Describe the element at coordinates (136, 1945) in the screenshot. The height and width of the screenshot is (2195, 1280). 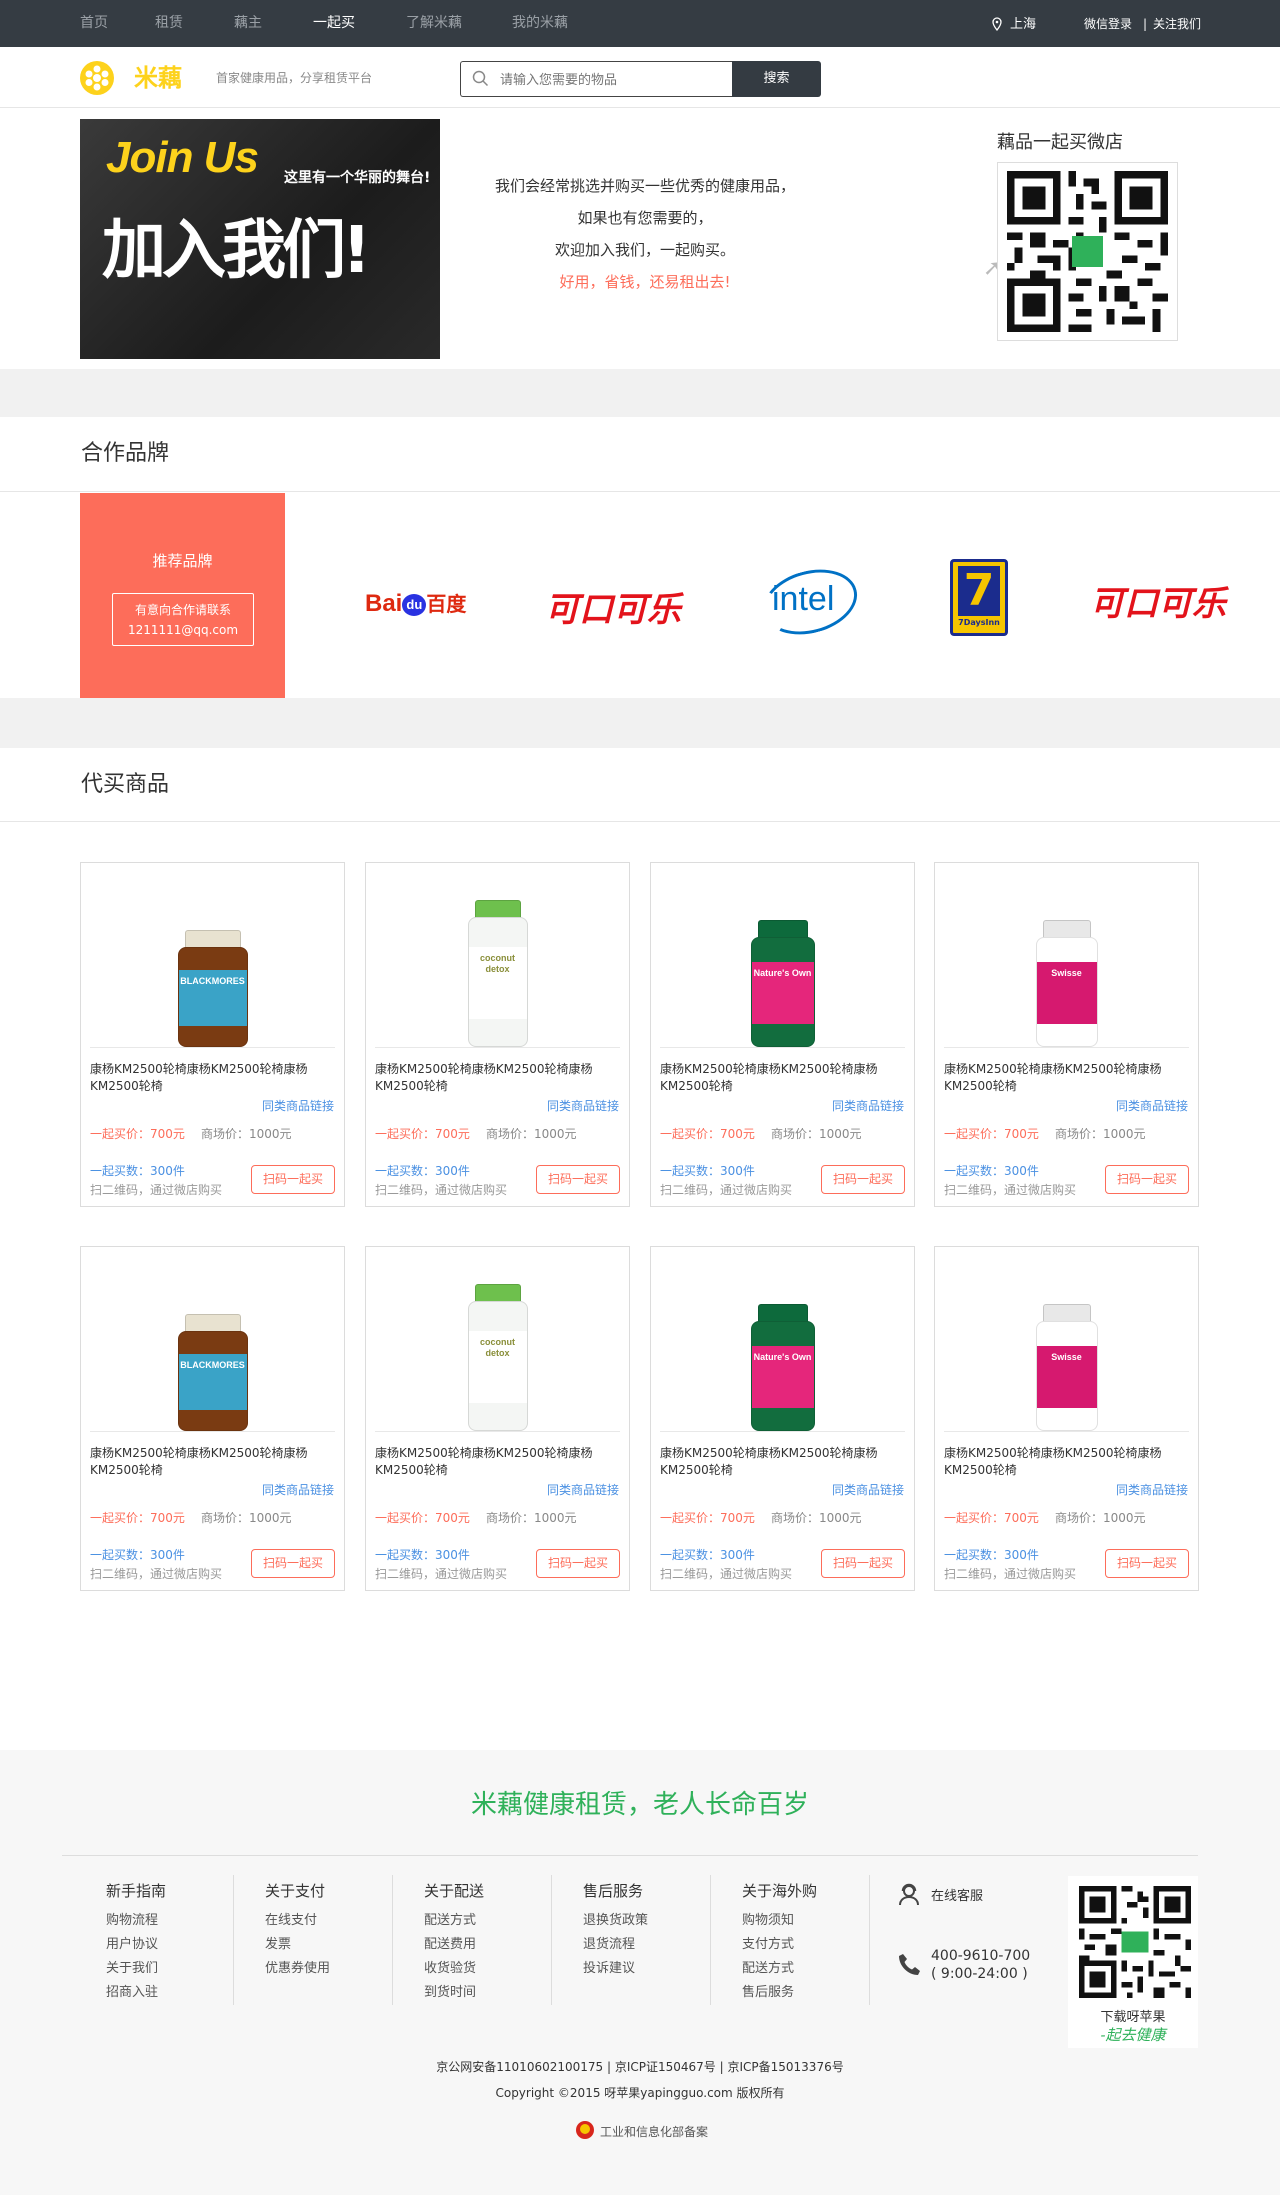
I see `footer-link: 用户协议` at that location.